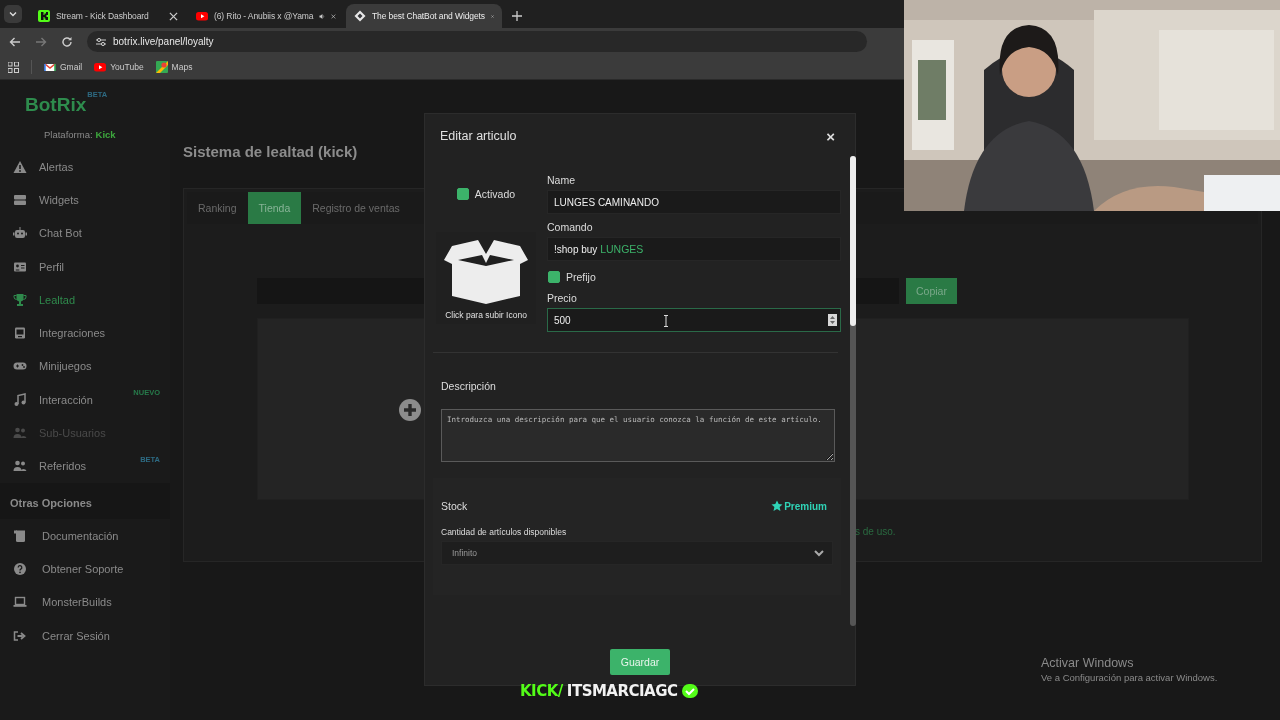  I want to click on tab: Ranking, so click(217, 208).